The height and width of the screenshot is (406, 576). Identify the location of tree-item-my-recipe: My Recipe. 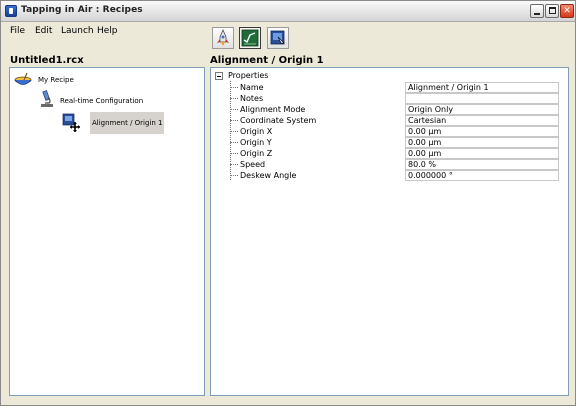
(54, 81).